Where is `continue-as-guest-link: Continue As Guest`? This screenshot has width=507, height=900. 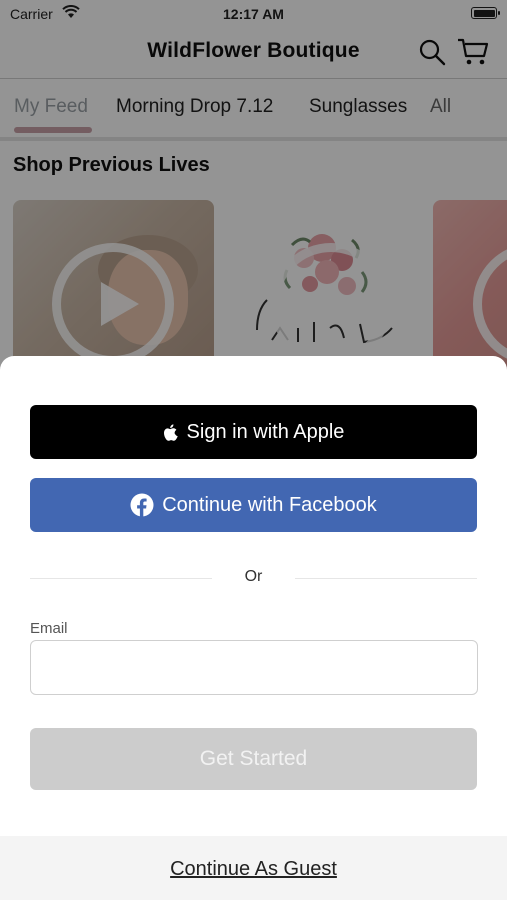
continue-as-guest-link: Continue As Guest is located at coordinates (253, 869).